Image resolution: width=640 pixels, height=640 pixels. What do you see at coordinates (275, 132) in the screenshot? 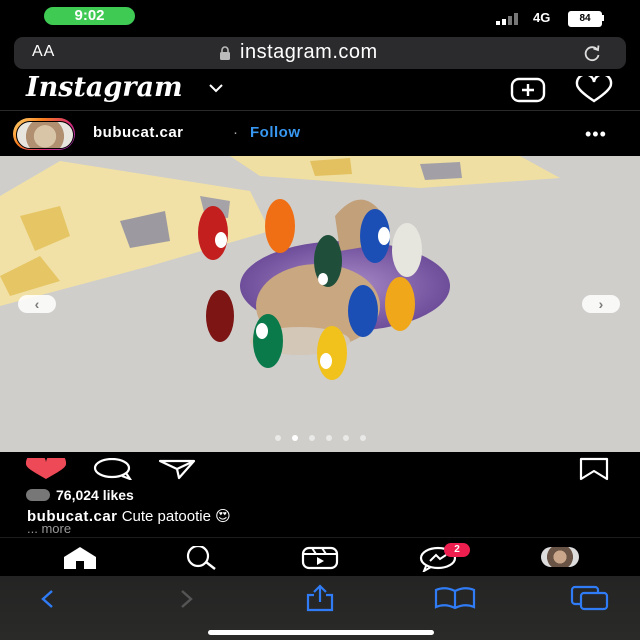
I see `follow-button: Follow` at bounding box center [275, 132].